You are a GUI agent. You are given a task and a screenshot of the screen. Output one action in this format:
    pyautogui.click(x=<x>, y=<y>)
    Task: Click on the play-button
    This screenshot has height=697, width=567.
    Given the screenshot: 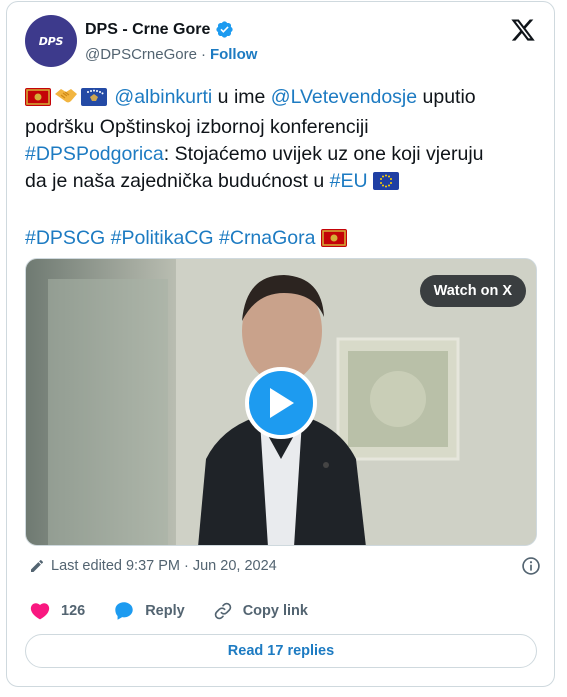 What is the action you would take?
    pyautogui.click(x=281, y=403)
    